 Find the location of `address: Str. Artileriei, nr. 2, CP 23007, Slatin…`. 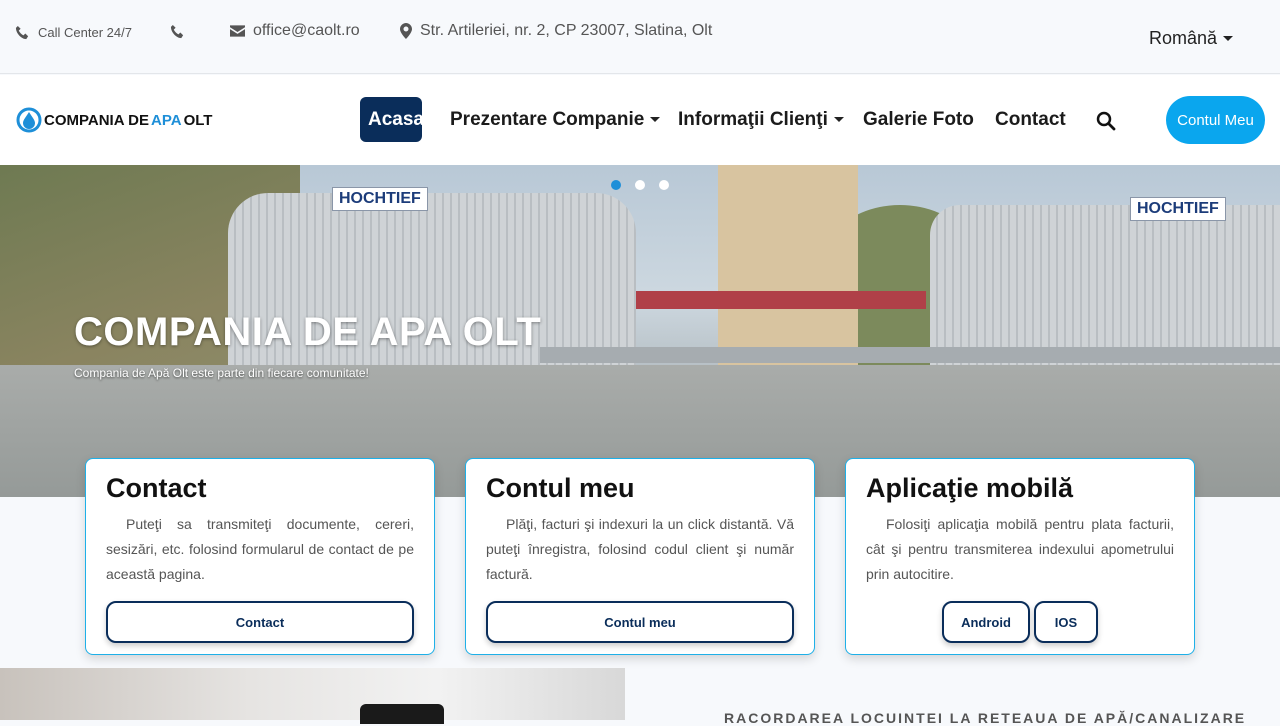

address: Str. Artileriei, nr. 2, CP 23007, Slatin… is located at coordinates (556, 31).